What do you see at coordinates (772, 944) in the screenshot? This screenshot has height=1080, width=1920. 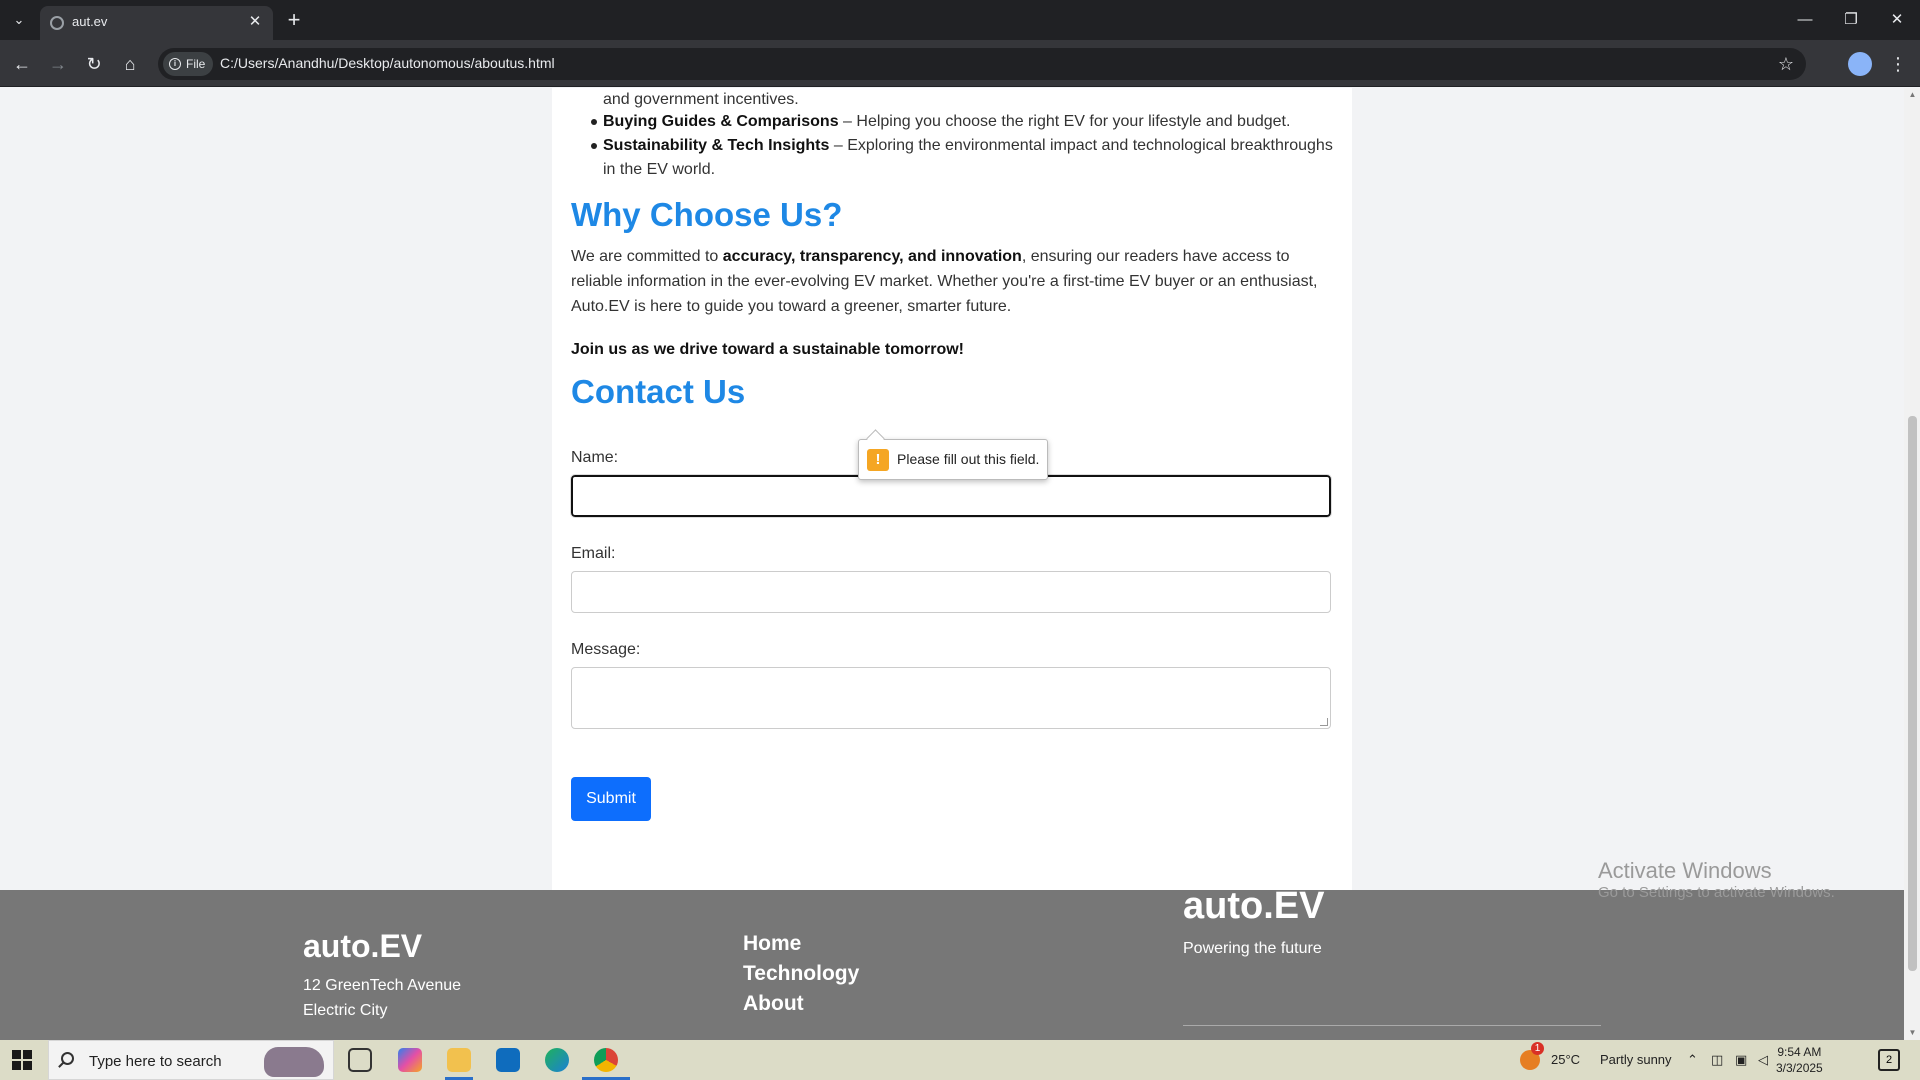 I see `footer-link-home: Home` at bounding box center [772, 944].